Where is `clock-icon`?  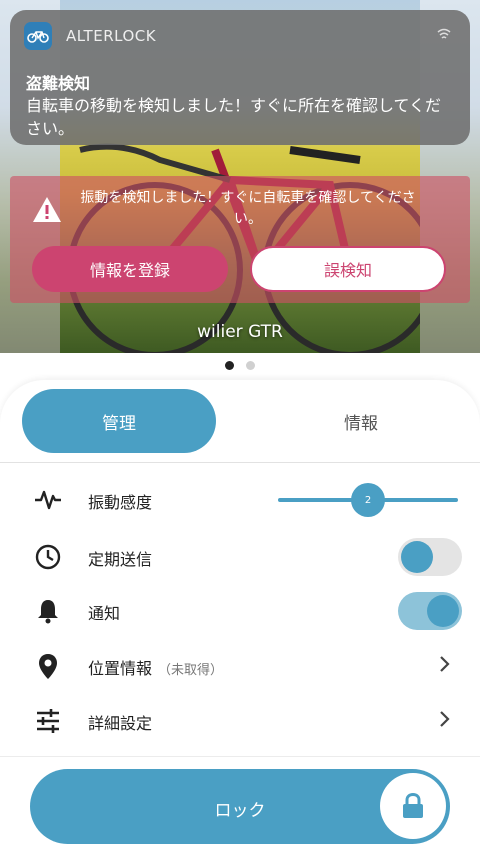
clock-icon is located at coordinates (48, 557).